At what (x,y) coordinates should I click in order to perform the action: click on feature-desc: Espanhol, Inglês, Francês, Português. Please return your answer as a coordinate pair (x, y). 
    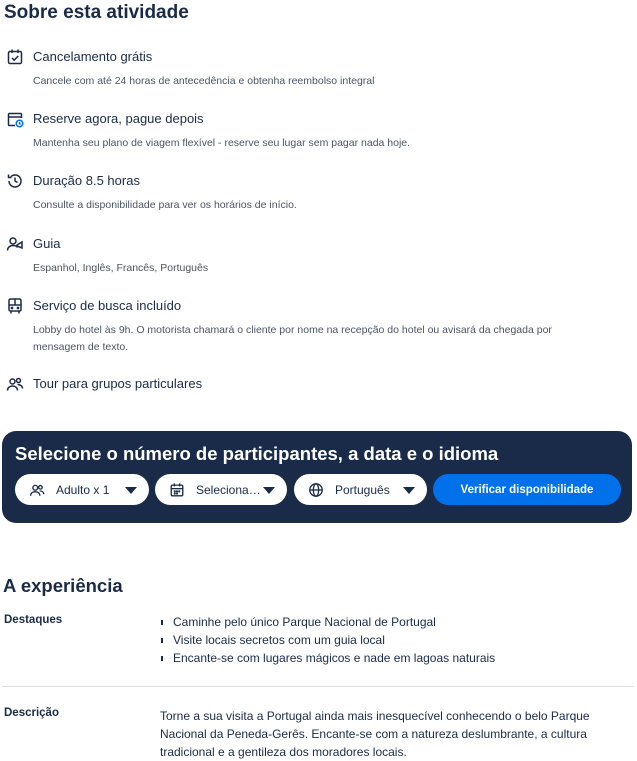
    Looking at the image, I should click on (121, 268).